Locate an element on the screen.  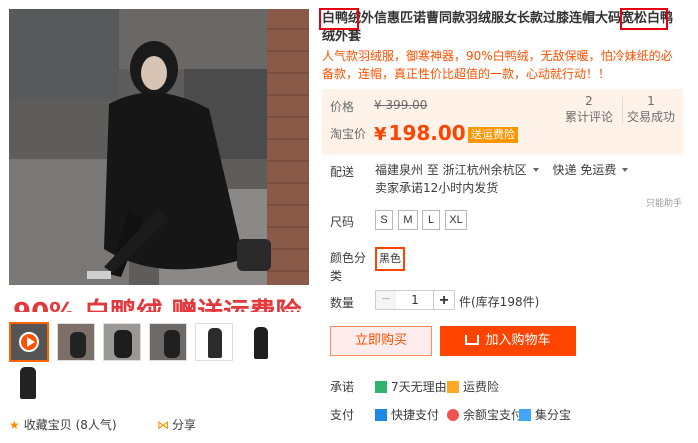
add-to-cart-button: 加入购物车 is located at coordinates (508, 341).